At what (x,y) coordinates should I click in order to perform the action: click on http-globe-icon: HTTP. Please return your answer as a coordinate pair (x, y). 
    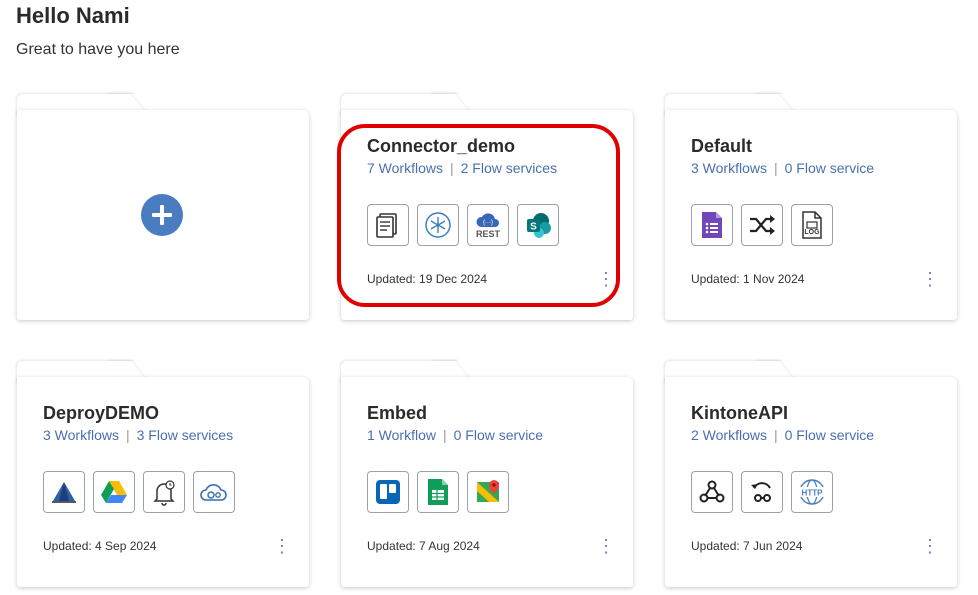
    Looking at the image, I should click on (812, 492).